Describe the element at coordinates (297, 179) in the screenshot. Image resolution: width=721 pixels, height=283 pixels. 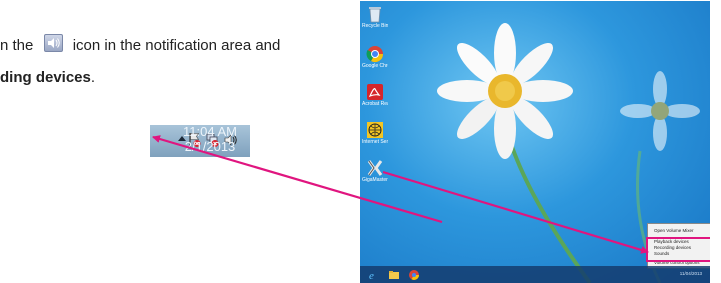
I see `arrow-to-tray-icon` at that location.